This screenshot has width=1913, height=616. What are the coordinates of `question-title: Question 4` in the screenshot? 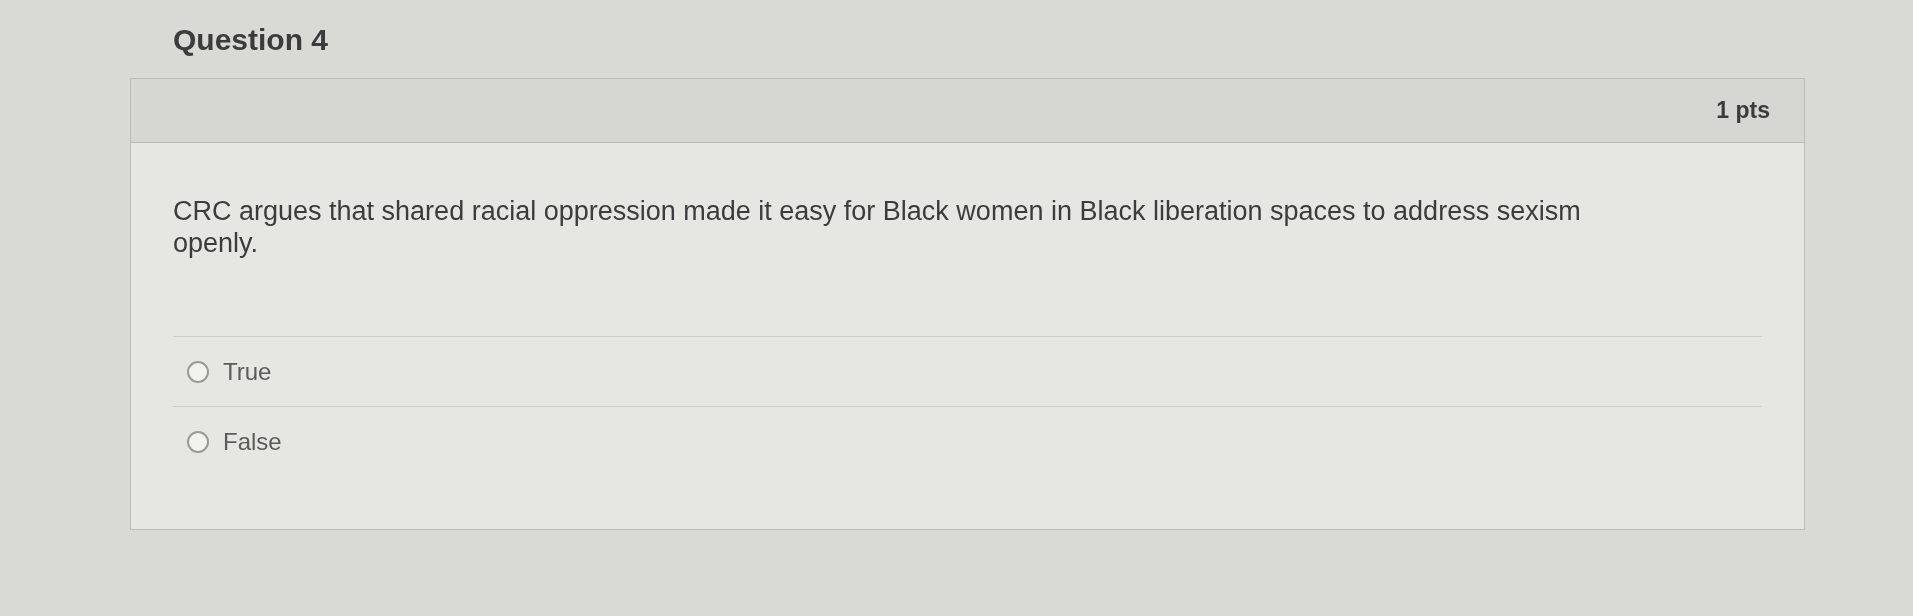 It's located at (251, 40).